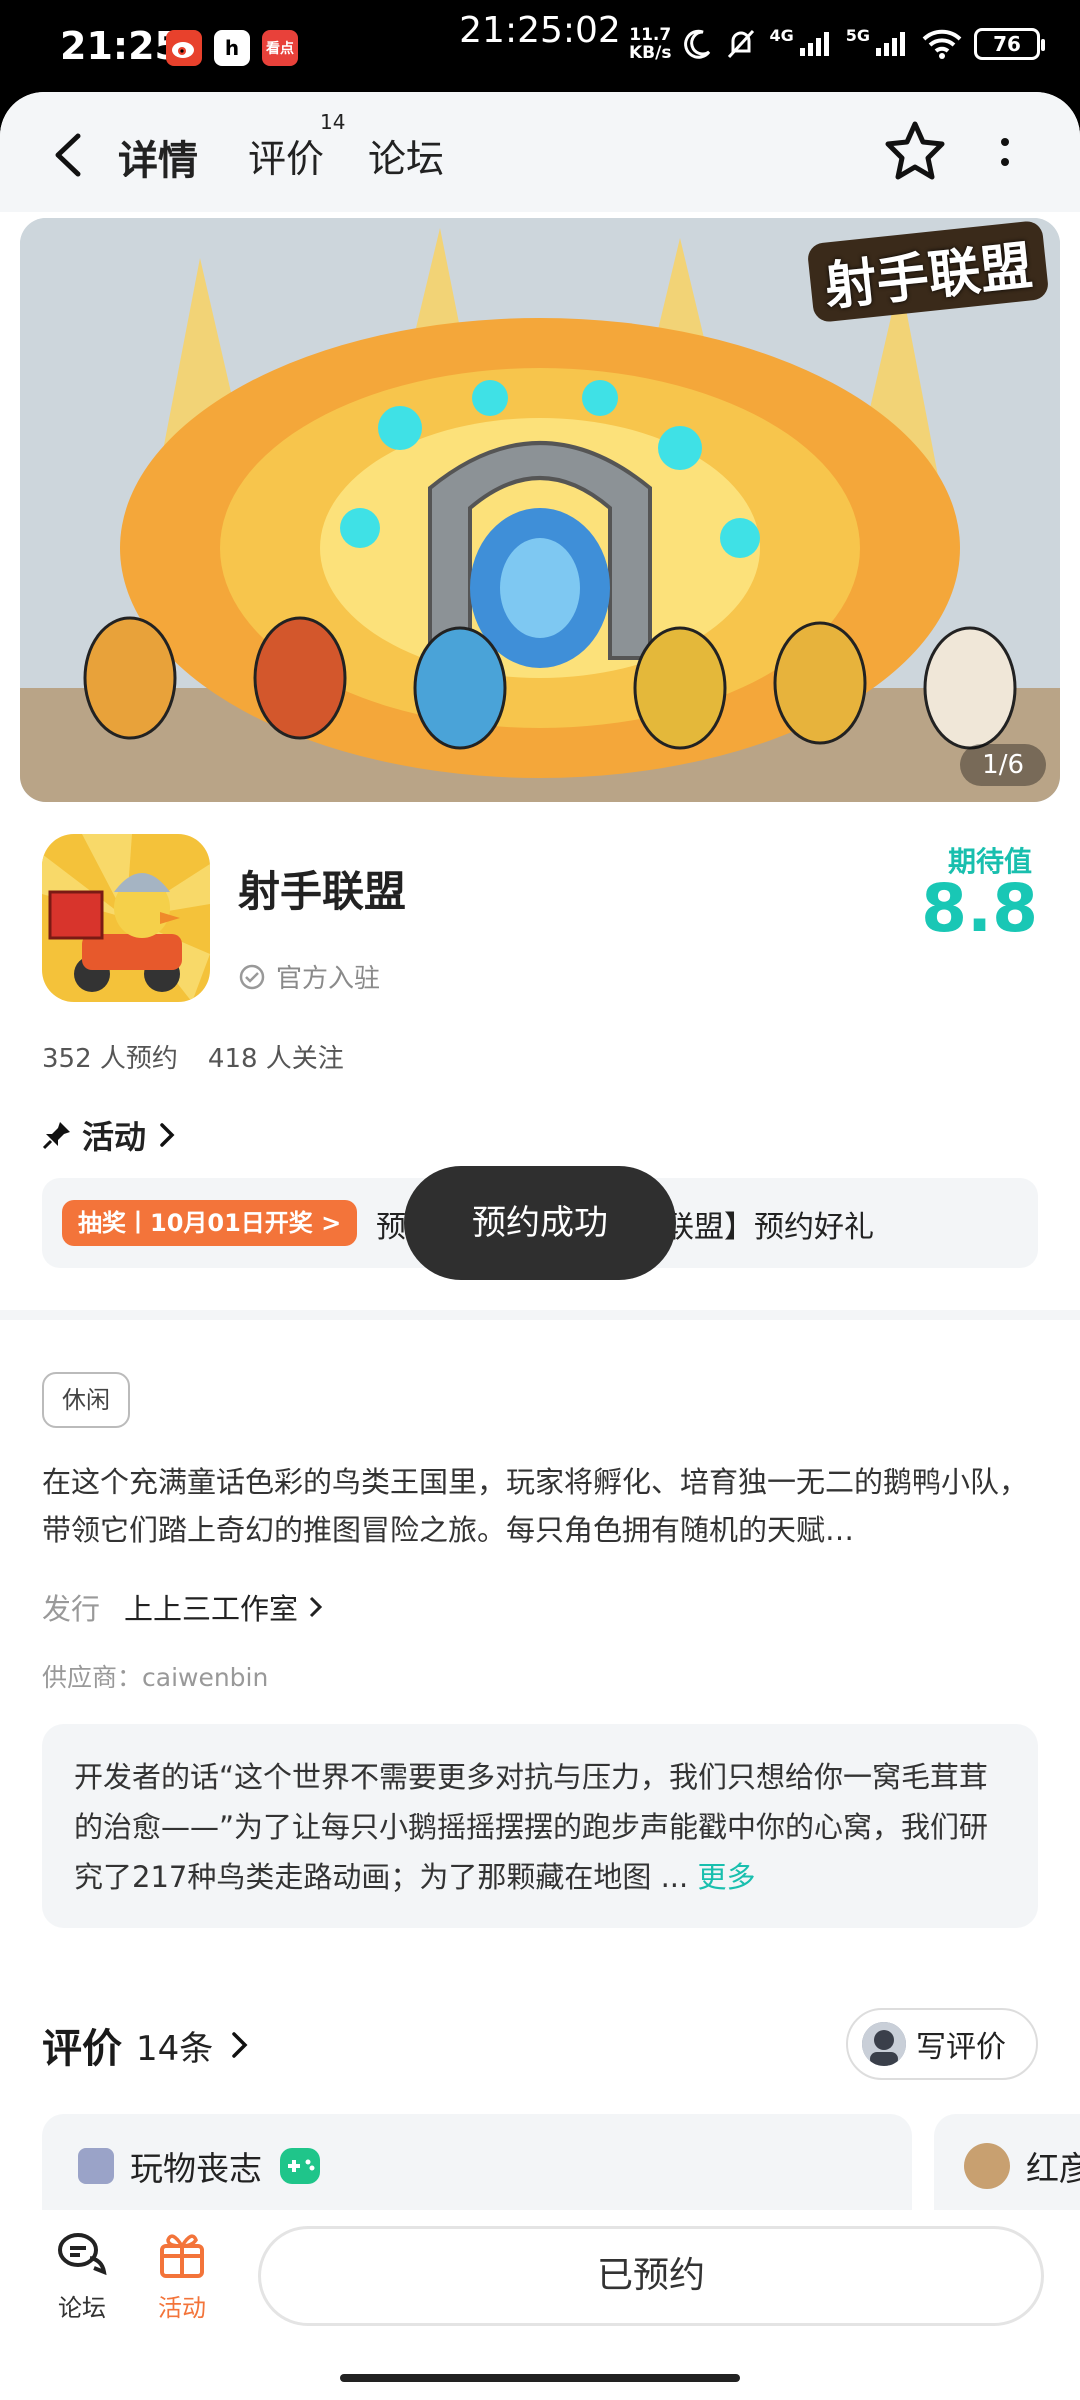 The height and width of the screenshot is (2400, 1080). Describe the element at coordinates (175, 2048) in the screenshot. I see `reviews-count: 14条` at that location.